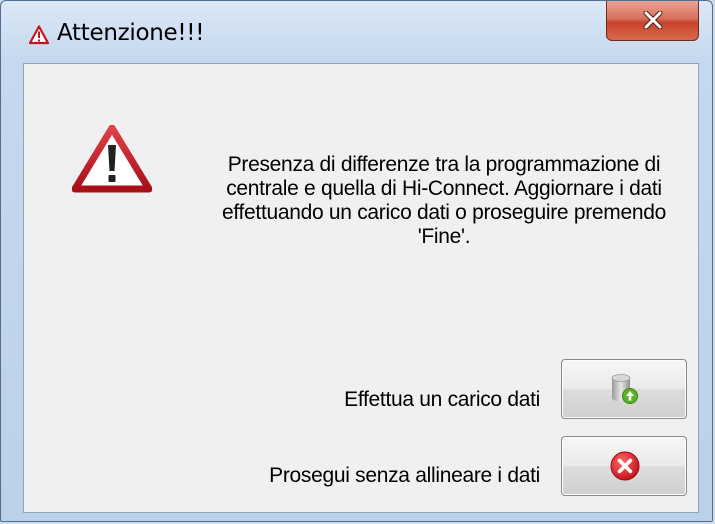 The height and width of the screenshot is (524, 715). Describe the element at coordinates (404, 475) in the screenshot. I see `skip-alignment-label: Prosegui senza allineare i dati` at that location.